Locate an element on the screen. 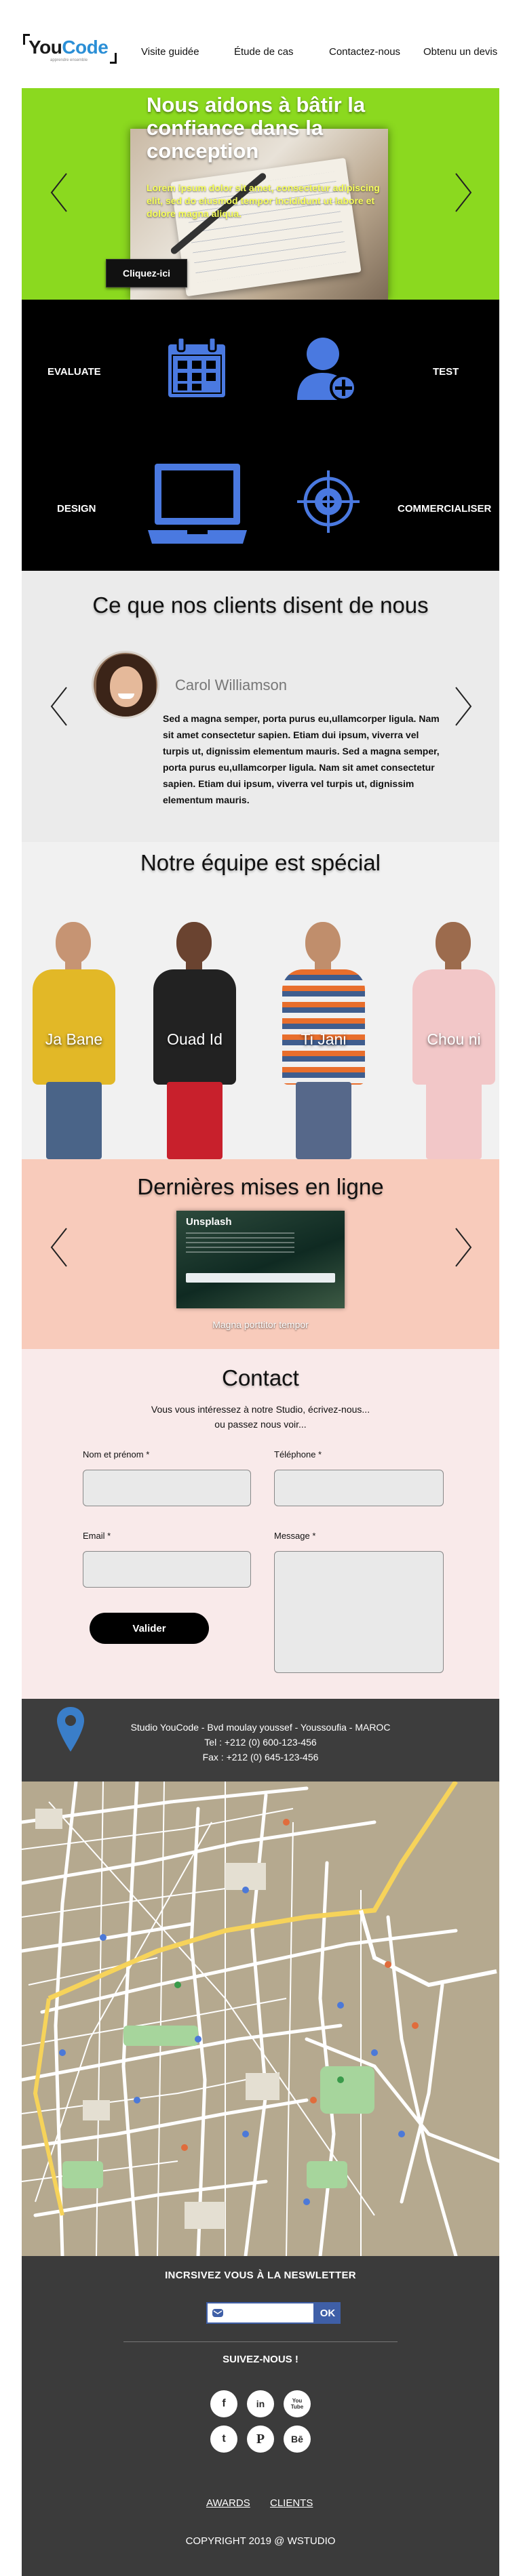 The width and height of the screenshot is (521, 2576). logo-bracket-right is located at coordinates (113, 58).